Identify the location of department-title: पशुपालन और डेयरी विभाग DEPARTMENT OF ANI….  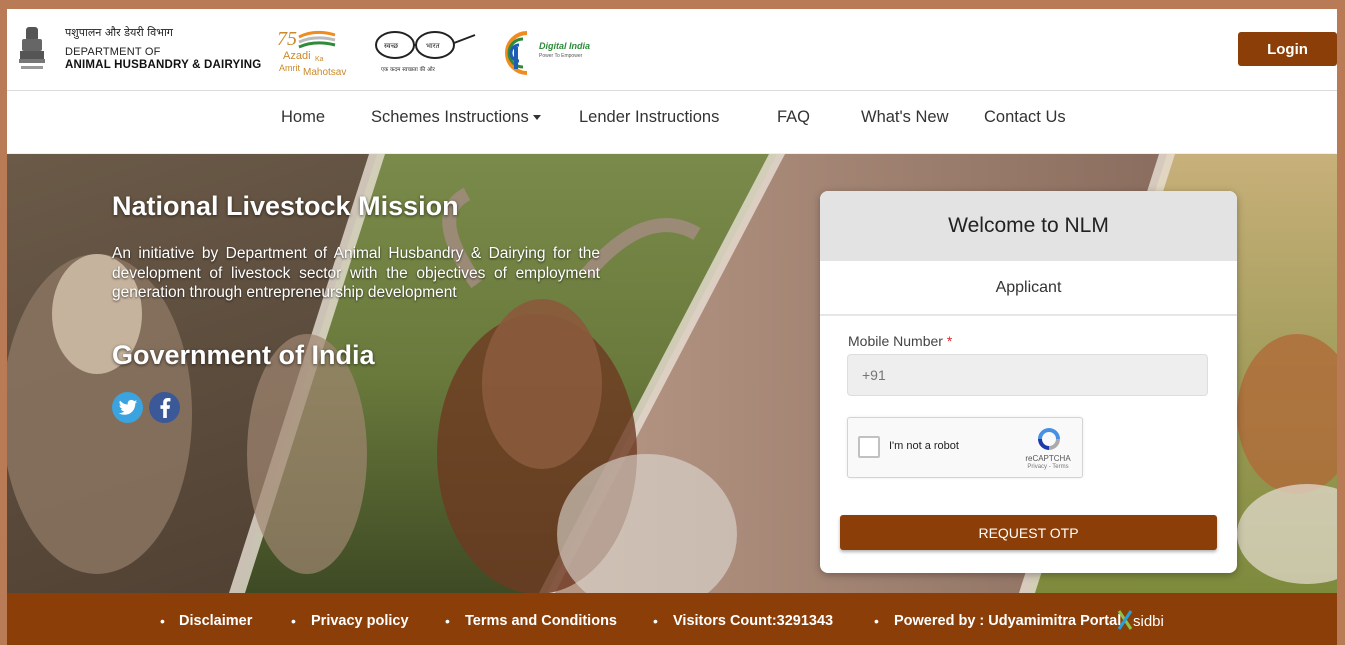
(163, 48).